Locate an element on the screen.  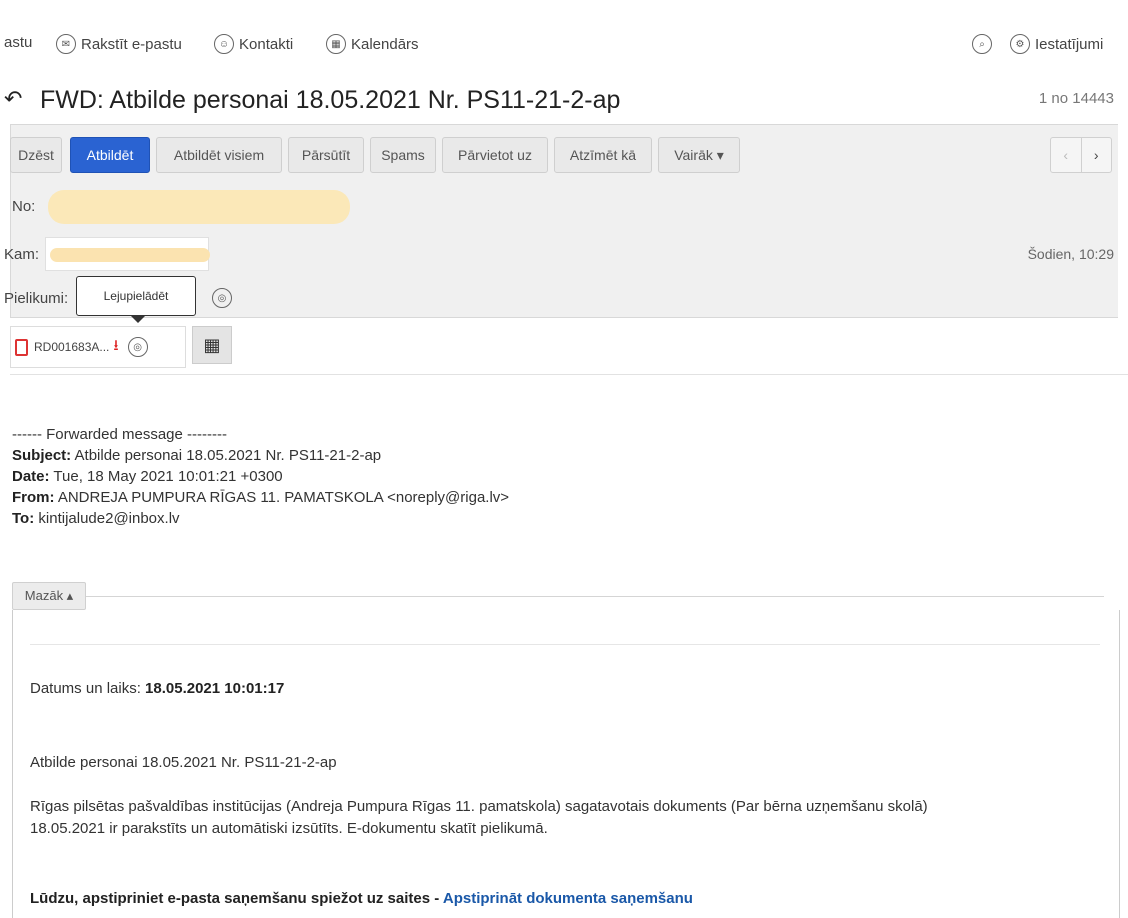
redacted-sender is located at coordinates (130, 255).